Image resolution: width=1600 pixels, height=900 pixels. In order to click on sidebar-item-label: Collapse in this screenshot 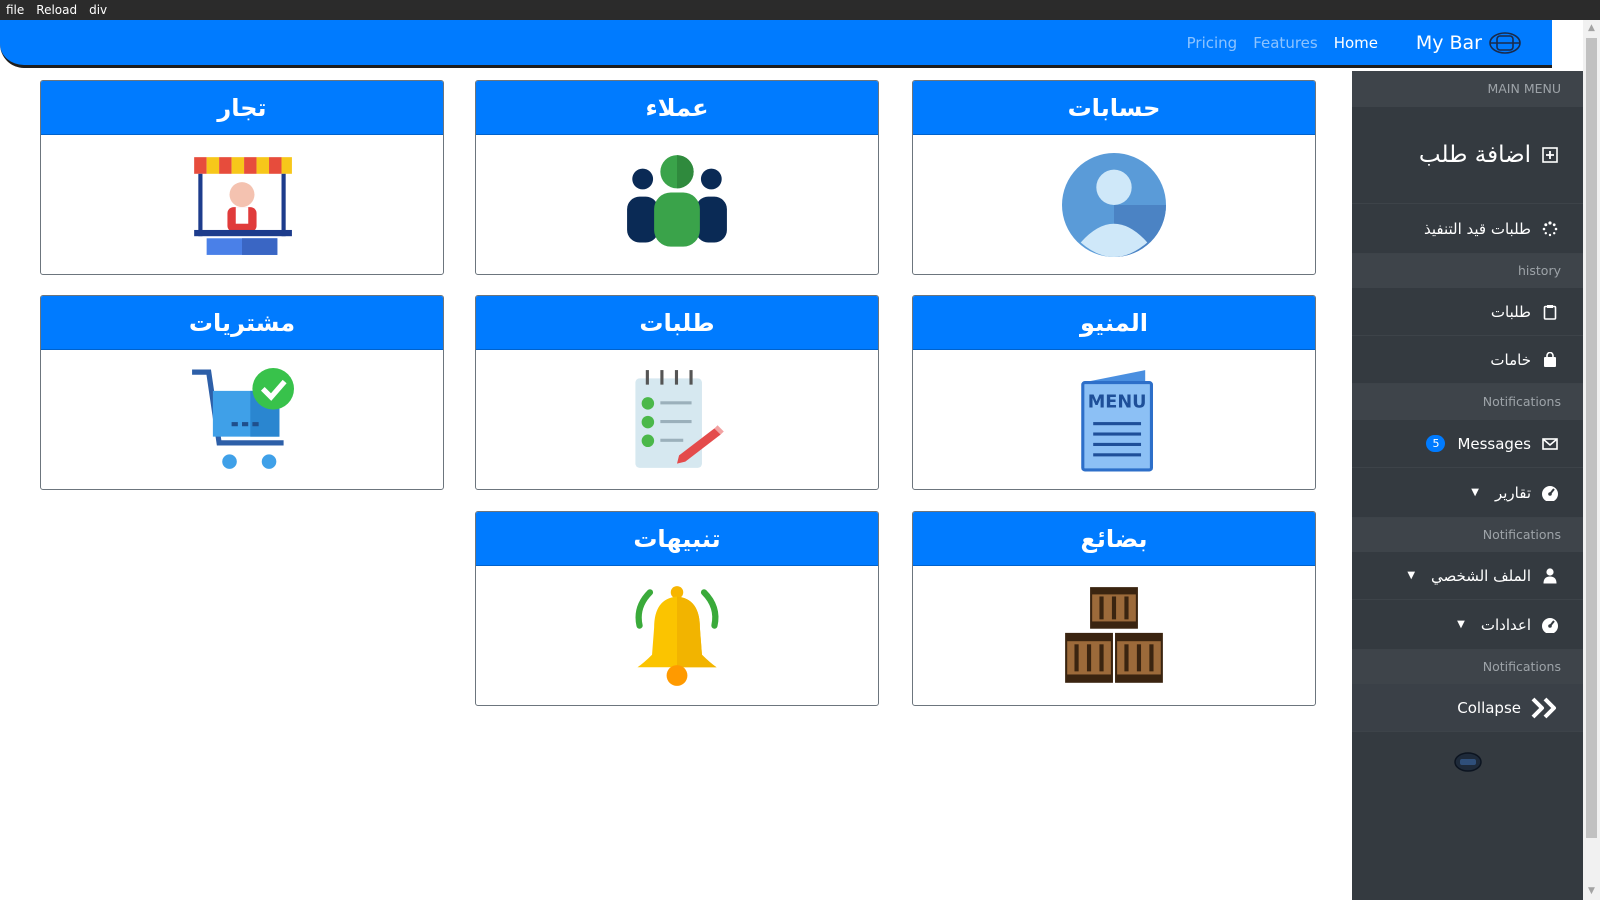, I will do `click(1489, 707)`.